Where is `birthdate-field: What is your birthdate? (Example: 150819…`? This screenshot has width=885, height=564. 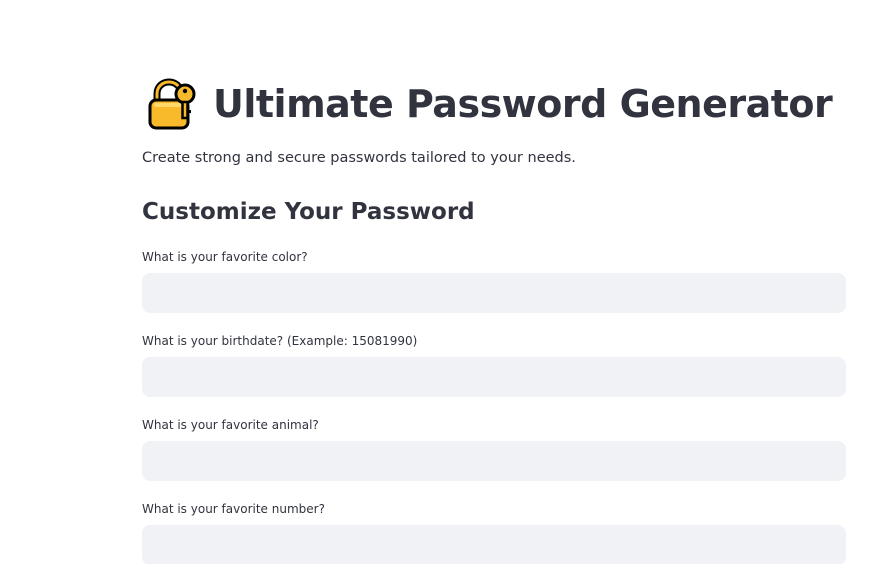
birthdate-field: What is your birthdate? (Example: 150819… is located at coordinates (494, 365).